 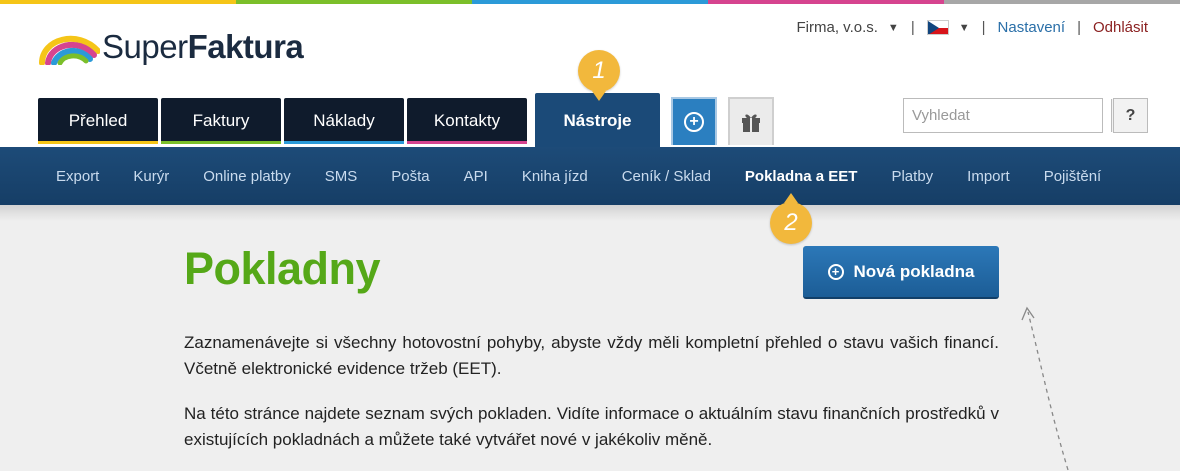 I want to click on step-badge-2: 2, so click(x=791, y=218).